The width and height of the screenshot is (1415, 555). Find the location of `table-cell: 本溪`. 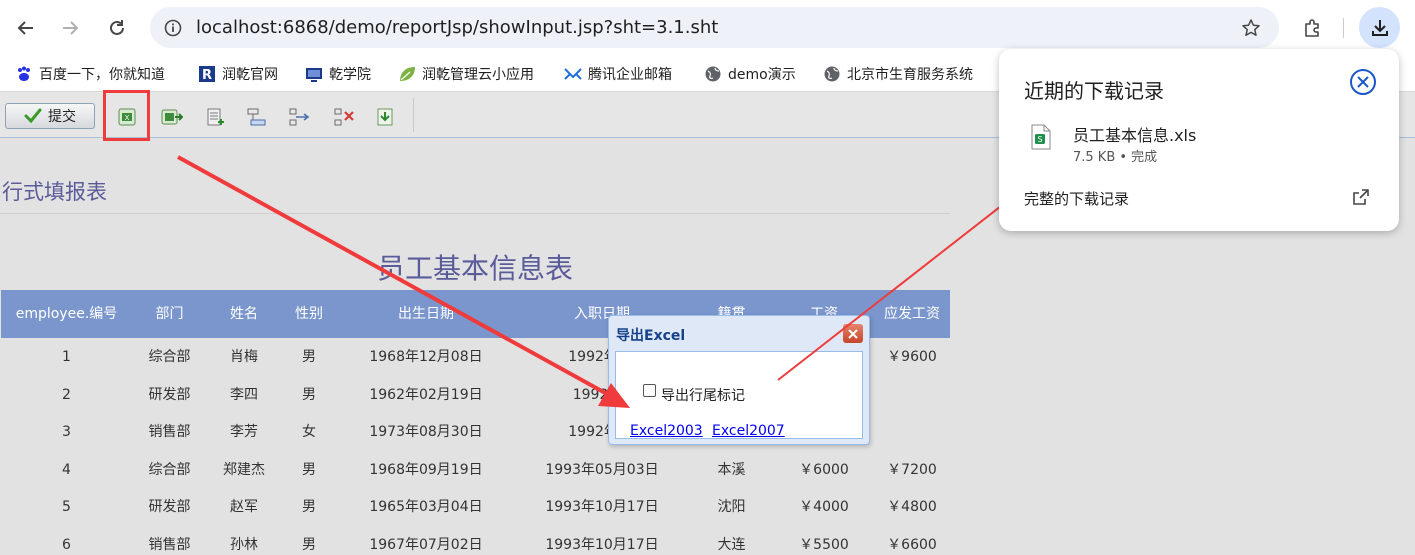

table-cell: 本溪 is located at coordinates (731, 470).